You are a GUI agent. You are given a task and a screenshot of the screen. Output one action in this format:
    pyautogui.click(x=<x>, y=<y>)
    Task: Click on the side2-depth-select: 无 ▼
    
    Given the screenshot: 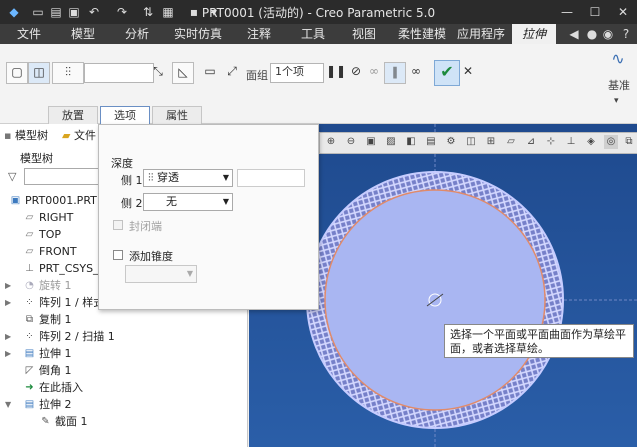 What is the action you would take?
    pyautogui.click(x=188, y=202)
    